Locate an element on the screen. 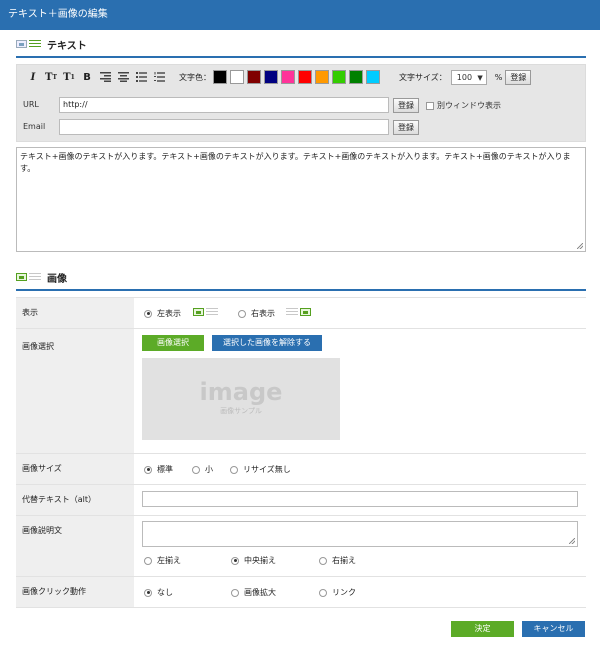 The width and height of the screenshot is (600, 652). image-size-label: 画像サイズ is located at coordinates (75, 469).